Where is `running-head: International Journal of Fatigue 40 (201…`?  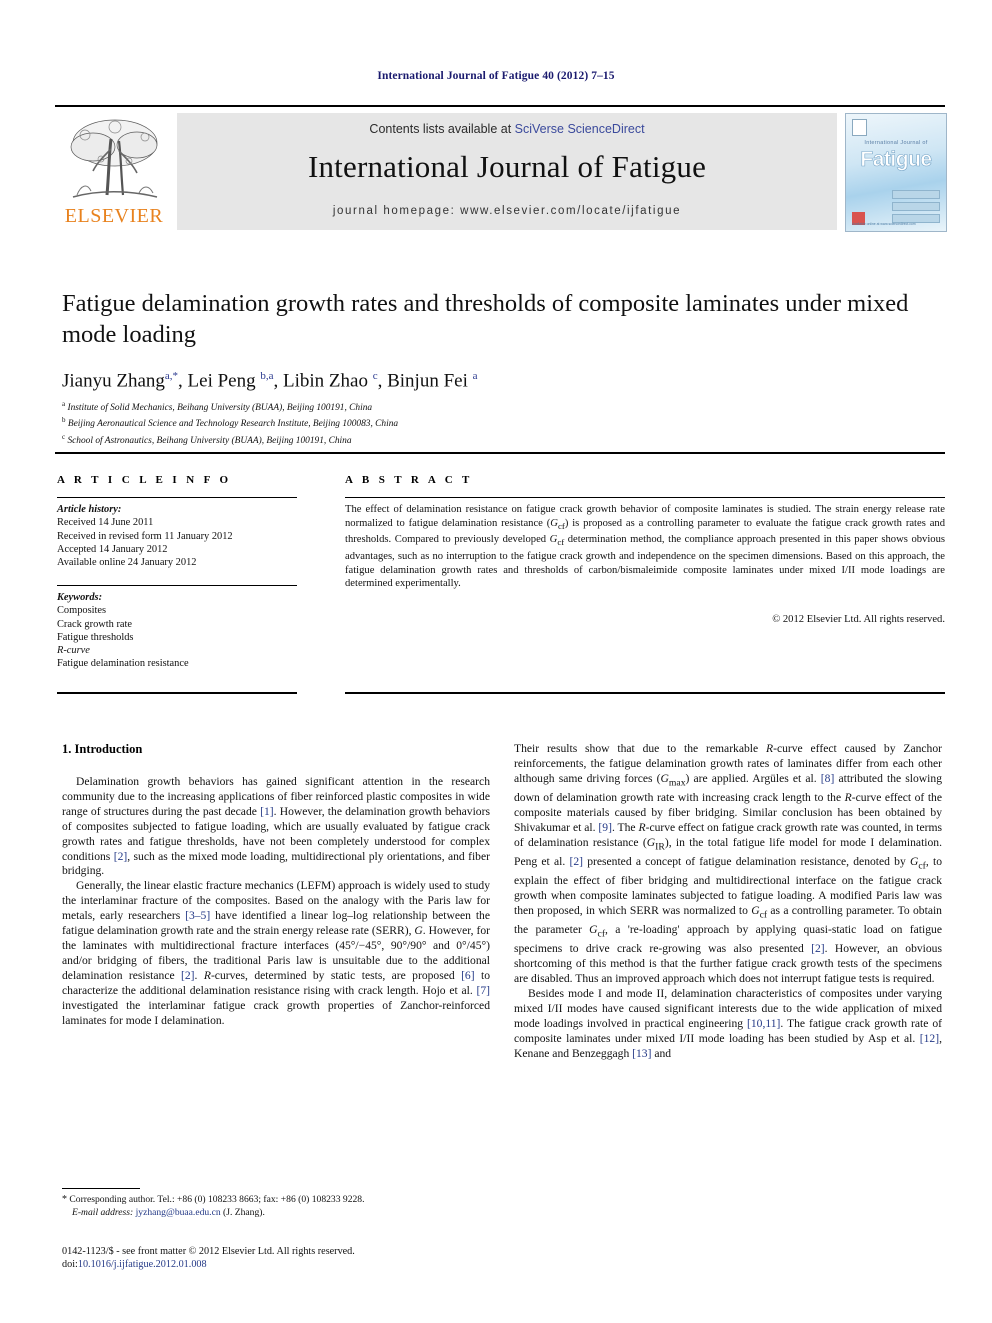 running-head: International Journal of Fatigue 40 (201… is located at coordinates (496, 76).